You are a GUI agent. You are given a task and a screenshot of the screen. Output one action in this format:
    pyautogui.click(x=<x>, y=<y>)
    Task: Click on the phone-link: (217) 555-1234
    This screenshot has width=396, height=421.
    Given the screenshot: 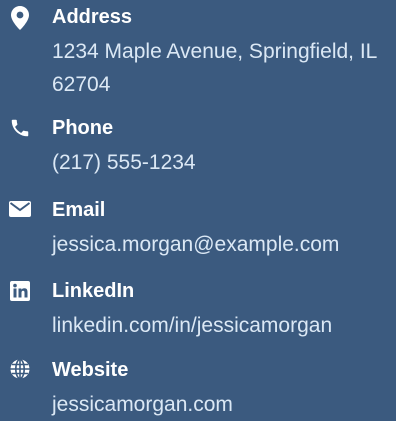 What is the action you would take?
    pyautogui.click(x=222, y=162)
    